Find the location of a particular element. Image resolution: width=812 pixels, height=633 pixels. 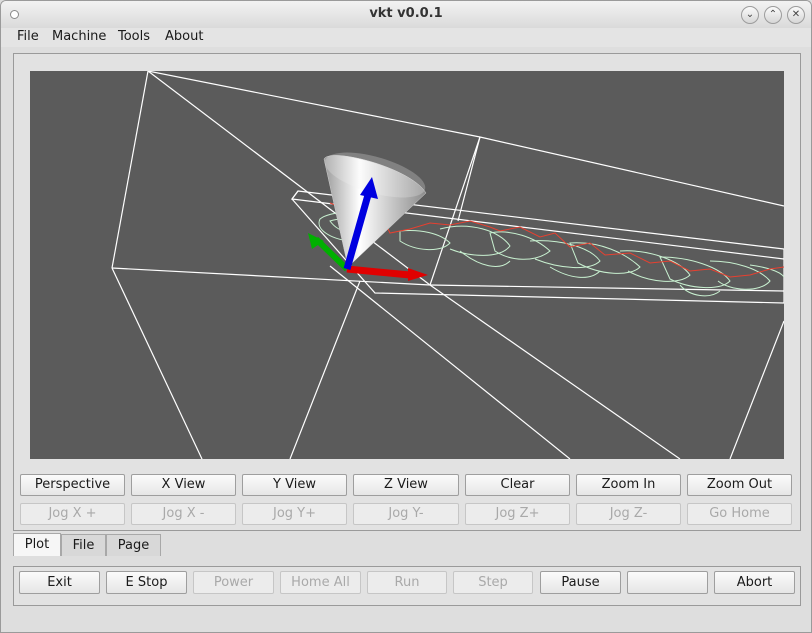

x-view-button: X View is located at coordinates (183, 485).